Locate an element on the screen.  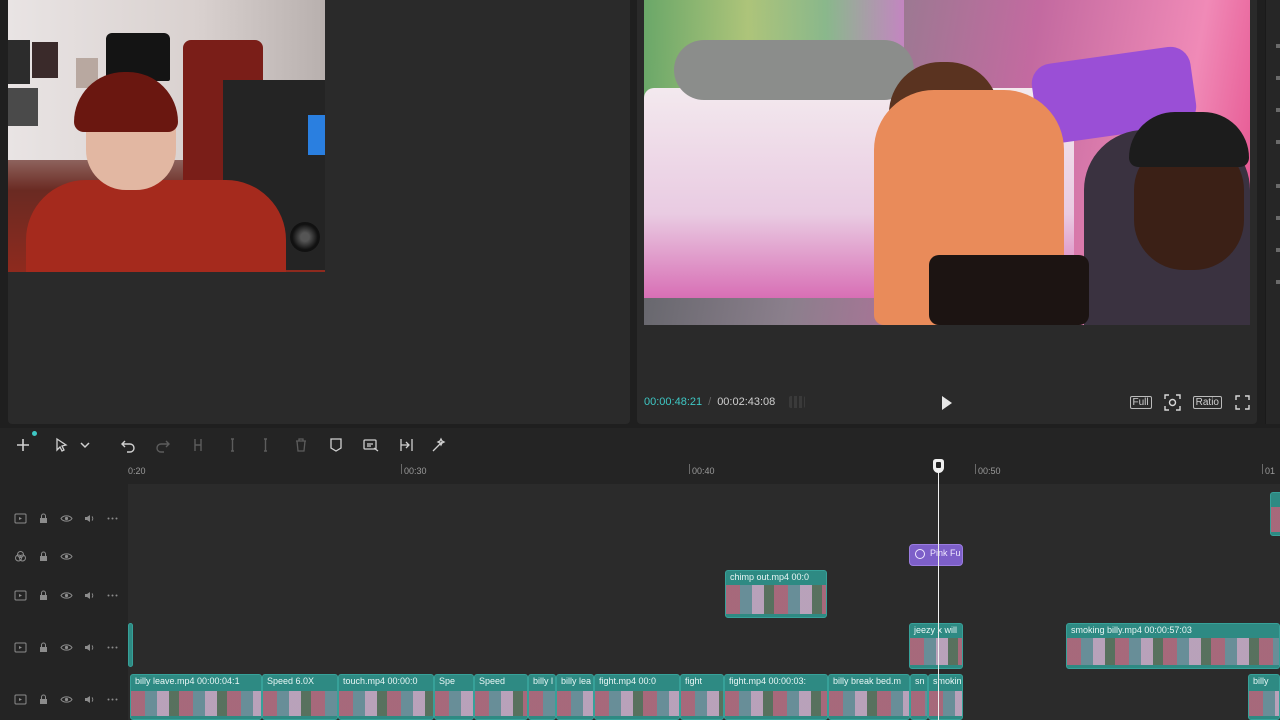
webcam-video is located at coordinates (166, 136).